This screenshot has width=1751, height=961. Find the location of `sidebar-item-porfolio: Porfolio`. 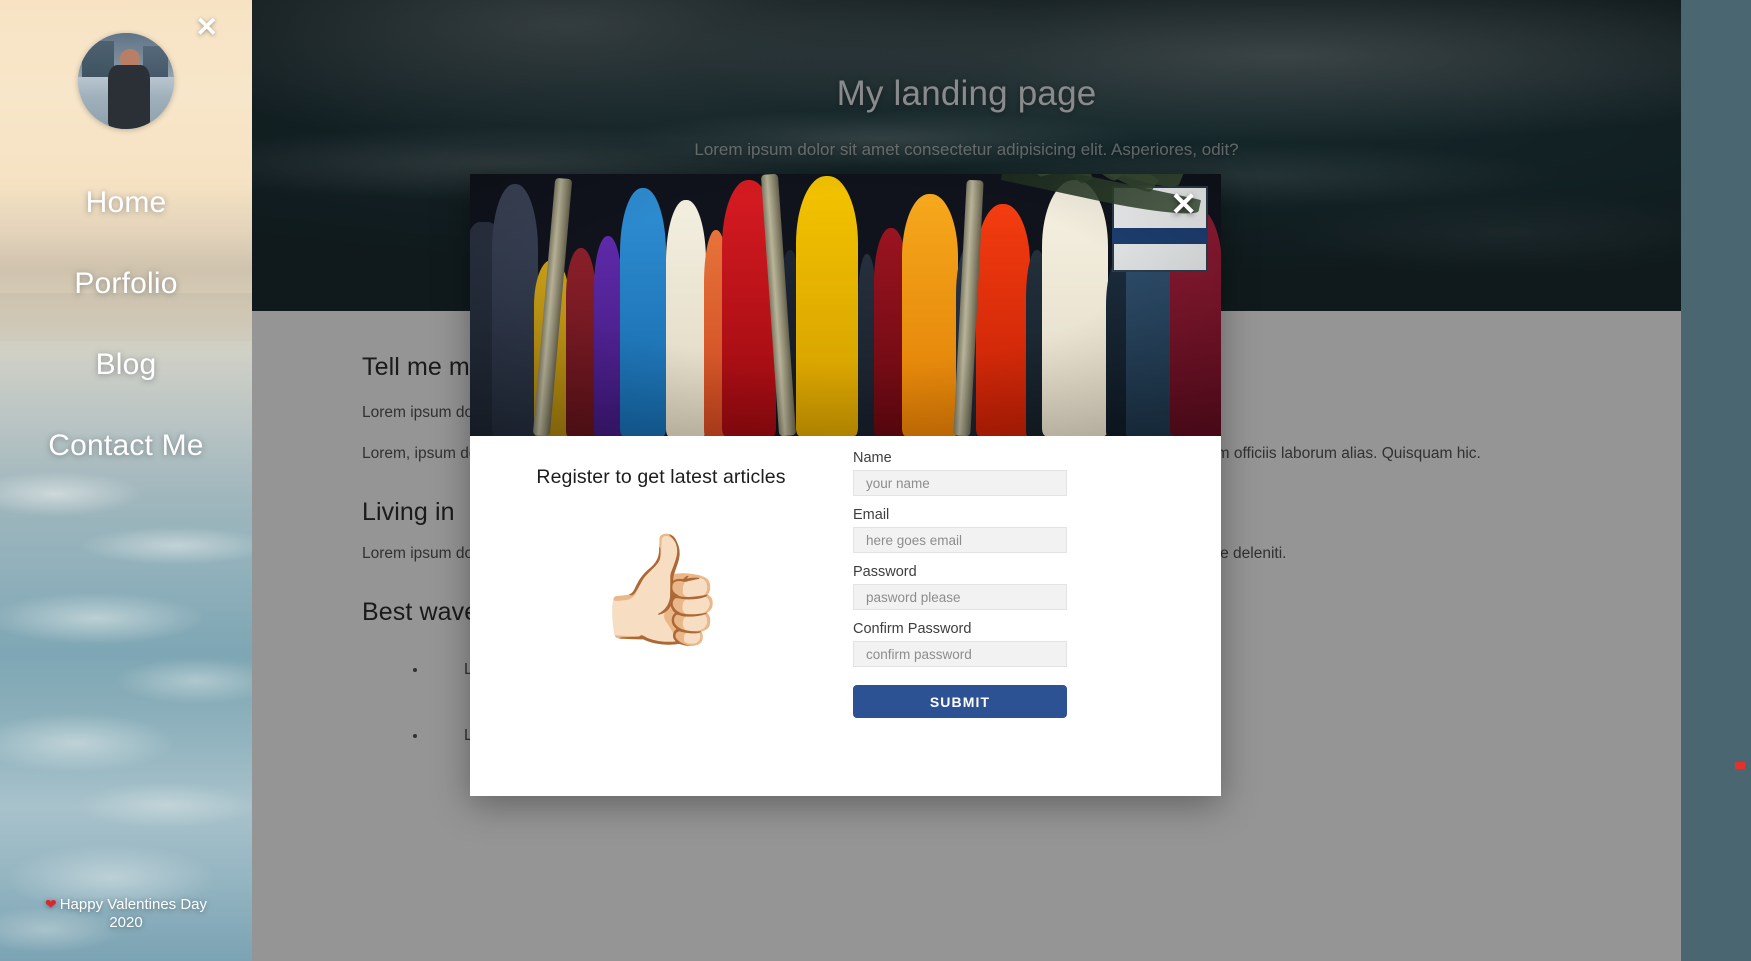

sidebar-item-porfolio: Porfolio is located at coordinates (126, 284).